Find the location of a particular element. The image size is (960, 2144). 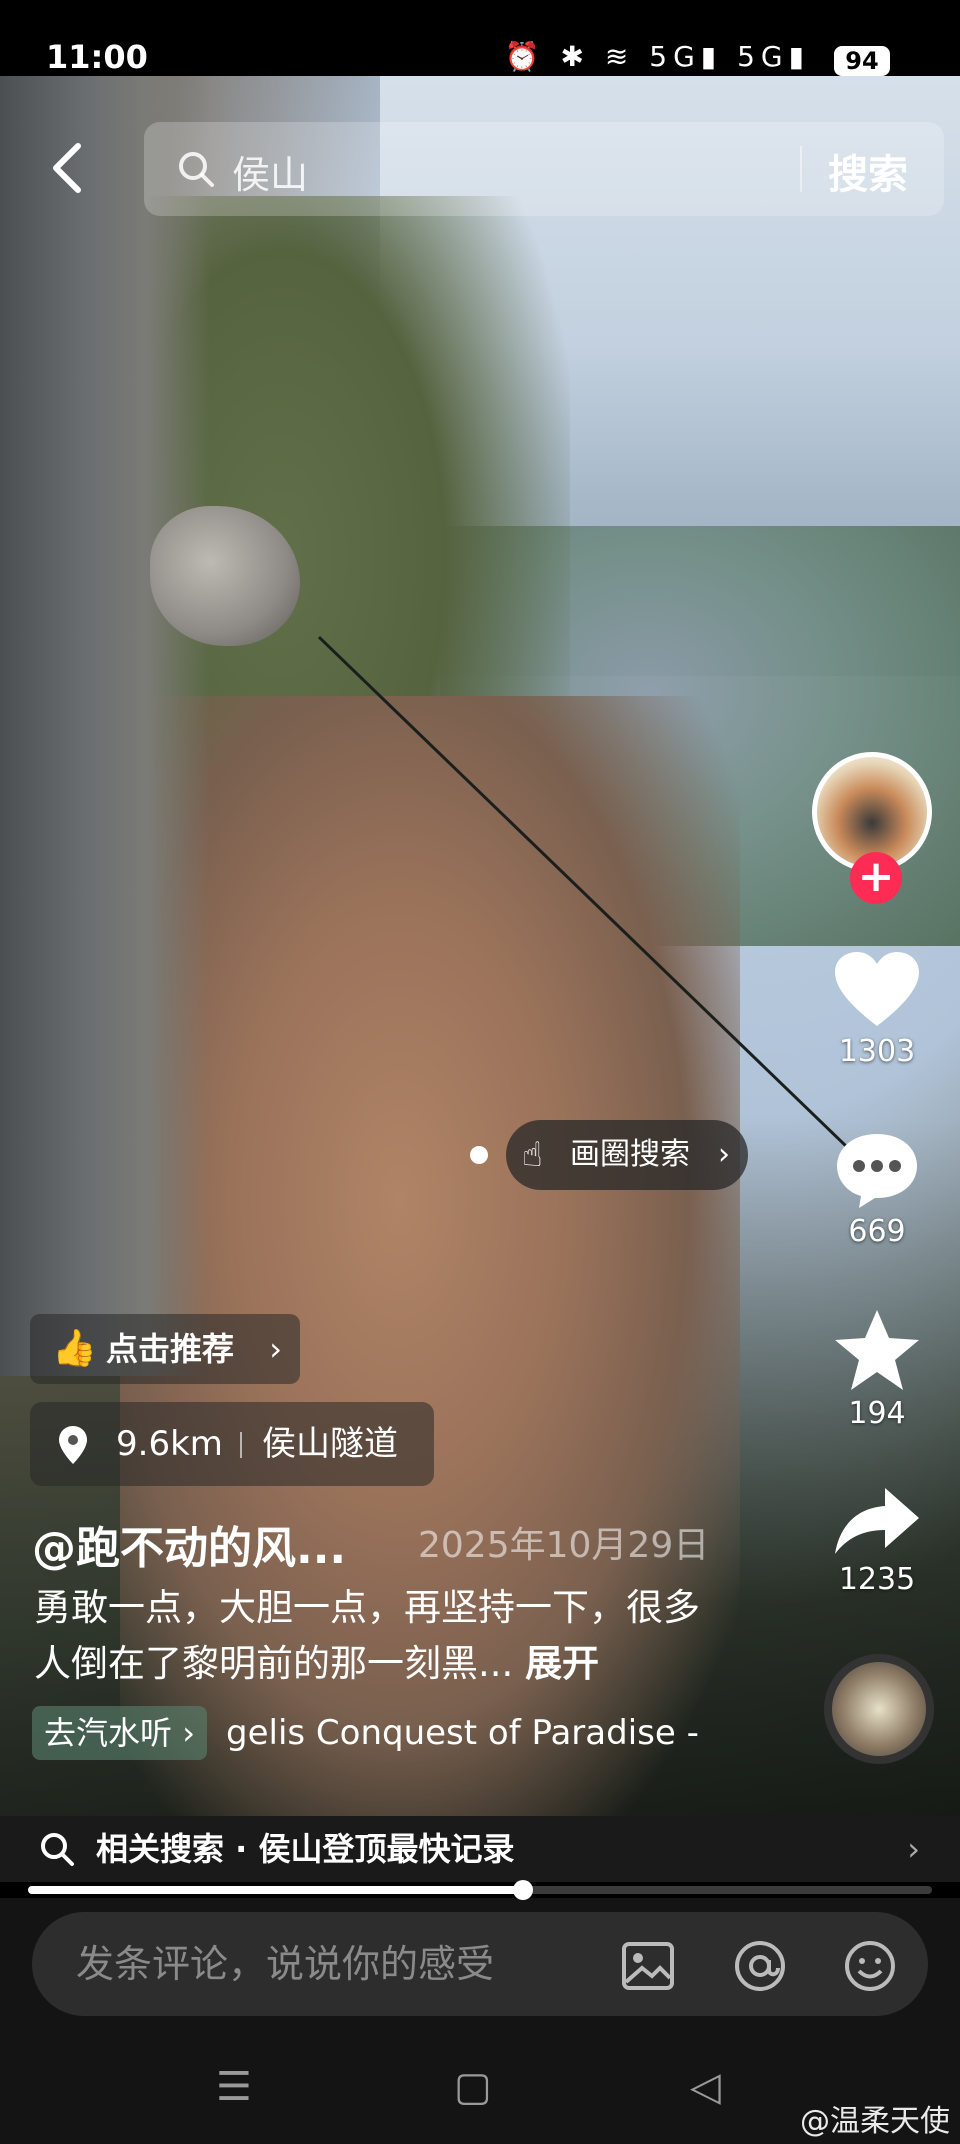

share-button: 1235 is located at coordinates (877, 1541).